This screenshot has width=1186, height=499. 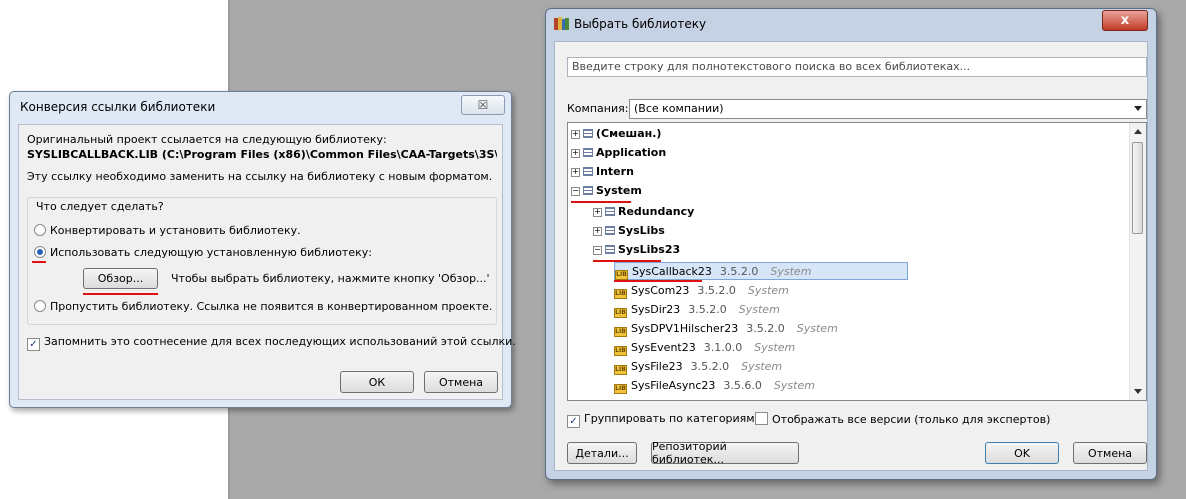 I want to click on close-button: ☒, so click(x=483, y=105).